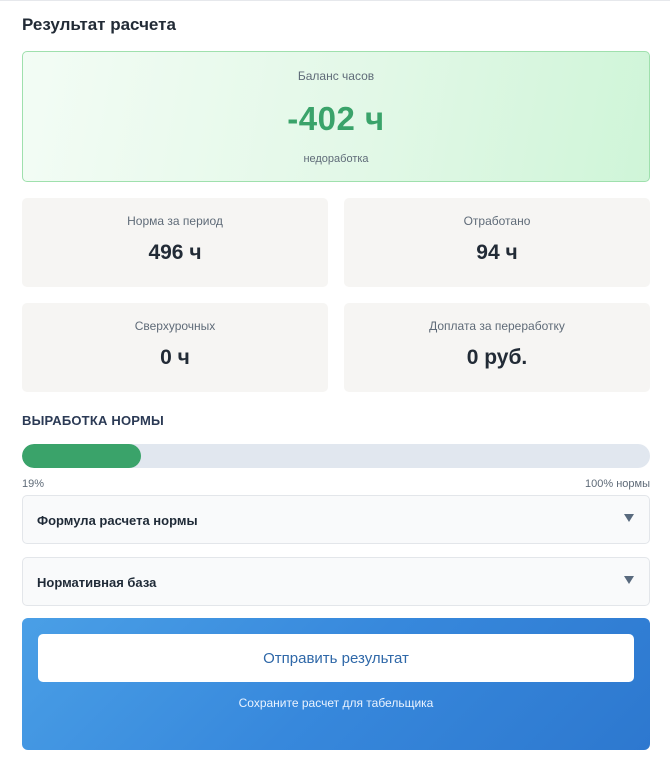 Image resolution: width=670 pixels, height=781 pixels. Describe the element at coordinates (336, 581) in the screenshot. I see `accordion-regulatory-base: Нормативная база` at that location.